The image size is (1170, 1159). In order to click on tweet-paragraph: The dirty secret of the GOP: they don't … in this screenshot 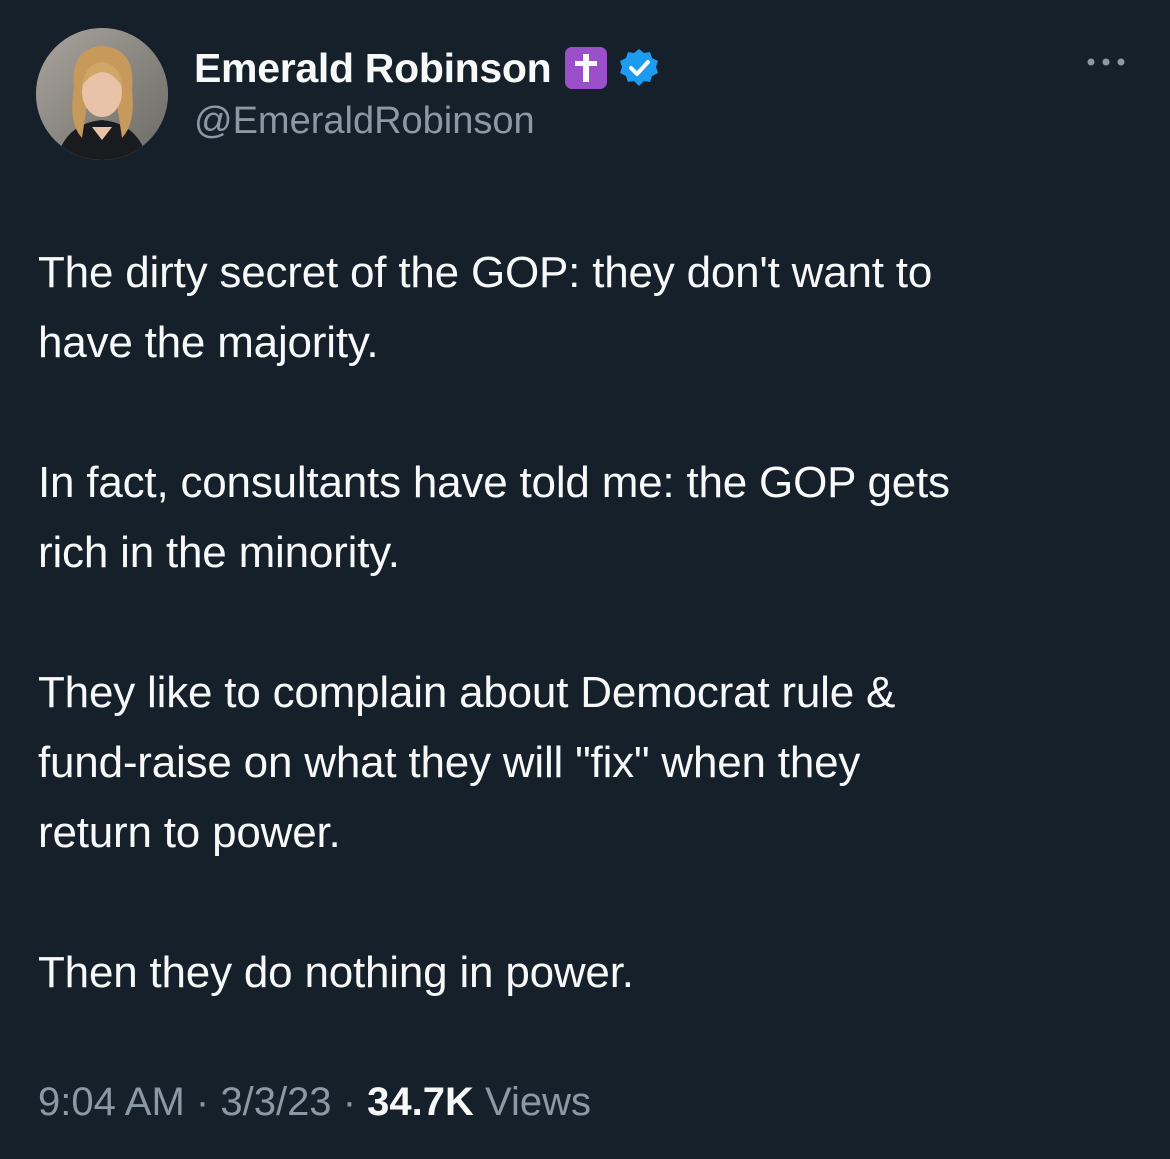, I will do `click(485, 307)`.